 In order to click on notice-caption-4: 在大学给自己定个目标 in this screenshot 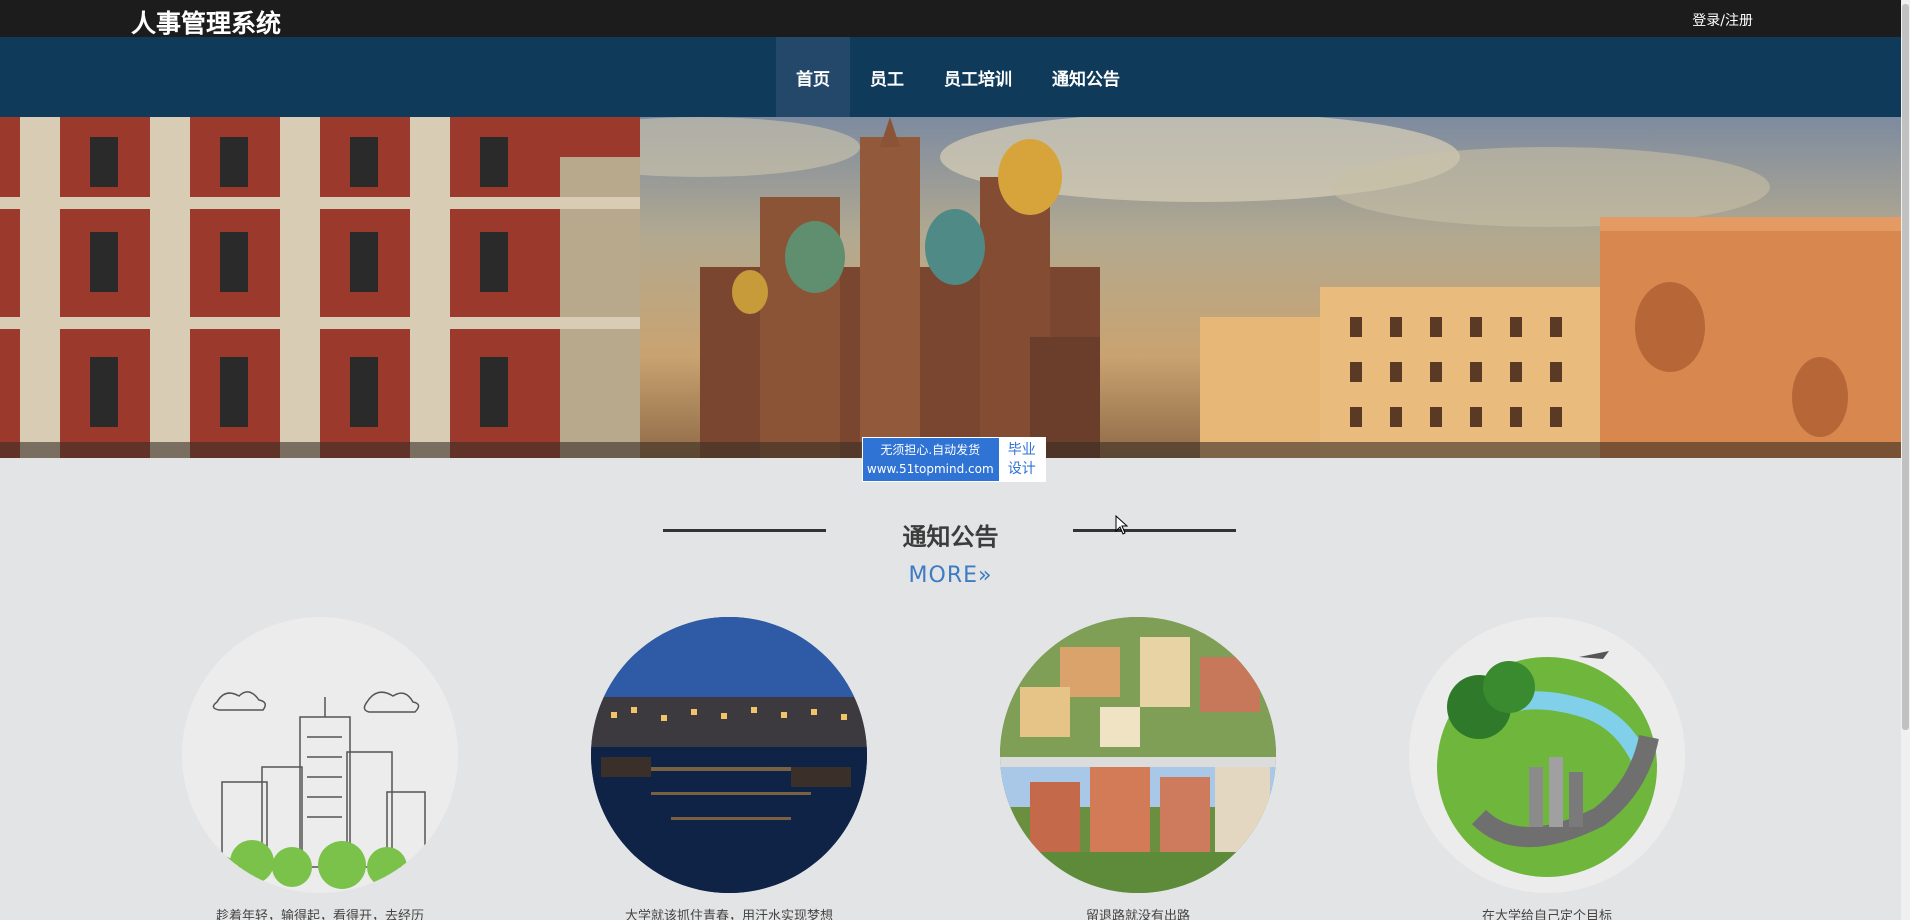, I will do `click(1547, 912)`.